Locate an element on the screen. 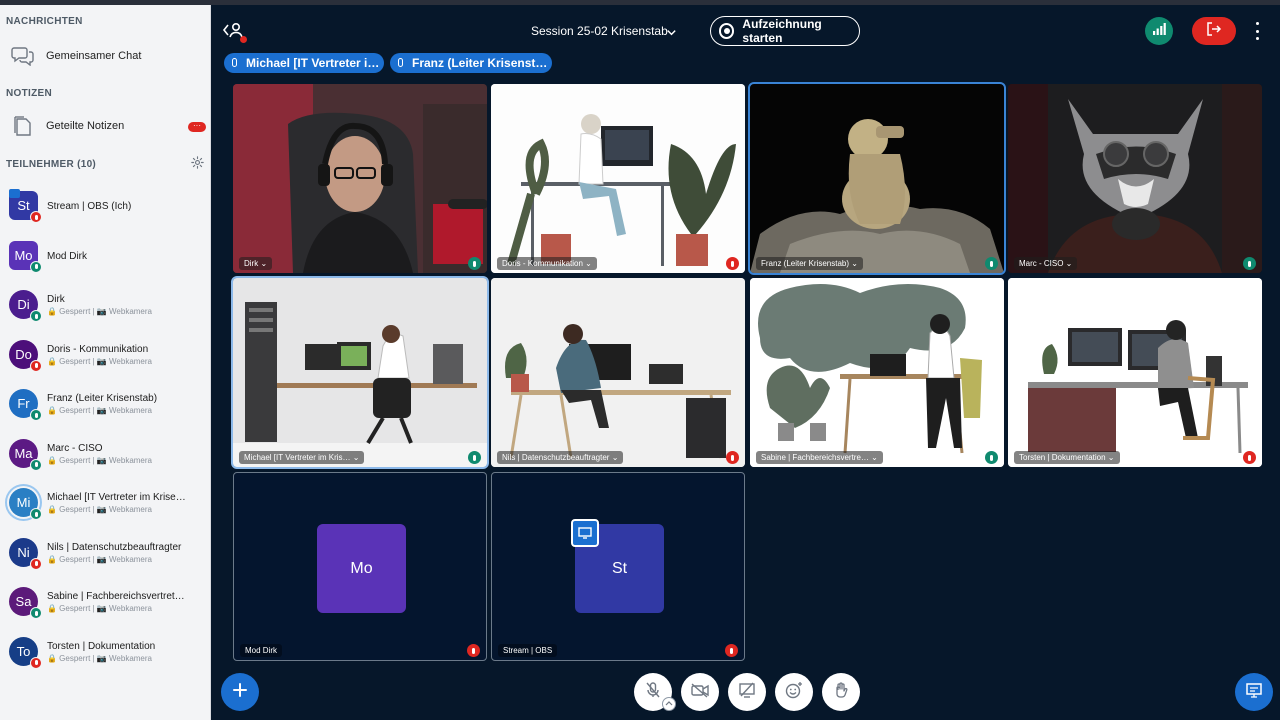 This screenshot has height=720, width=1280. gear-icon is located at coordinates (197, 165).